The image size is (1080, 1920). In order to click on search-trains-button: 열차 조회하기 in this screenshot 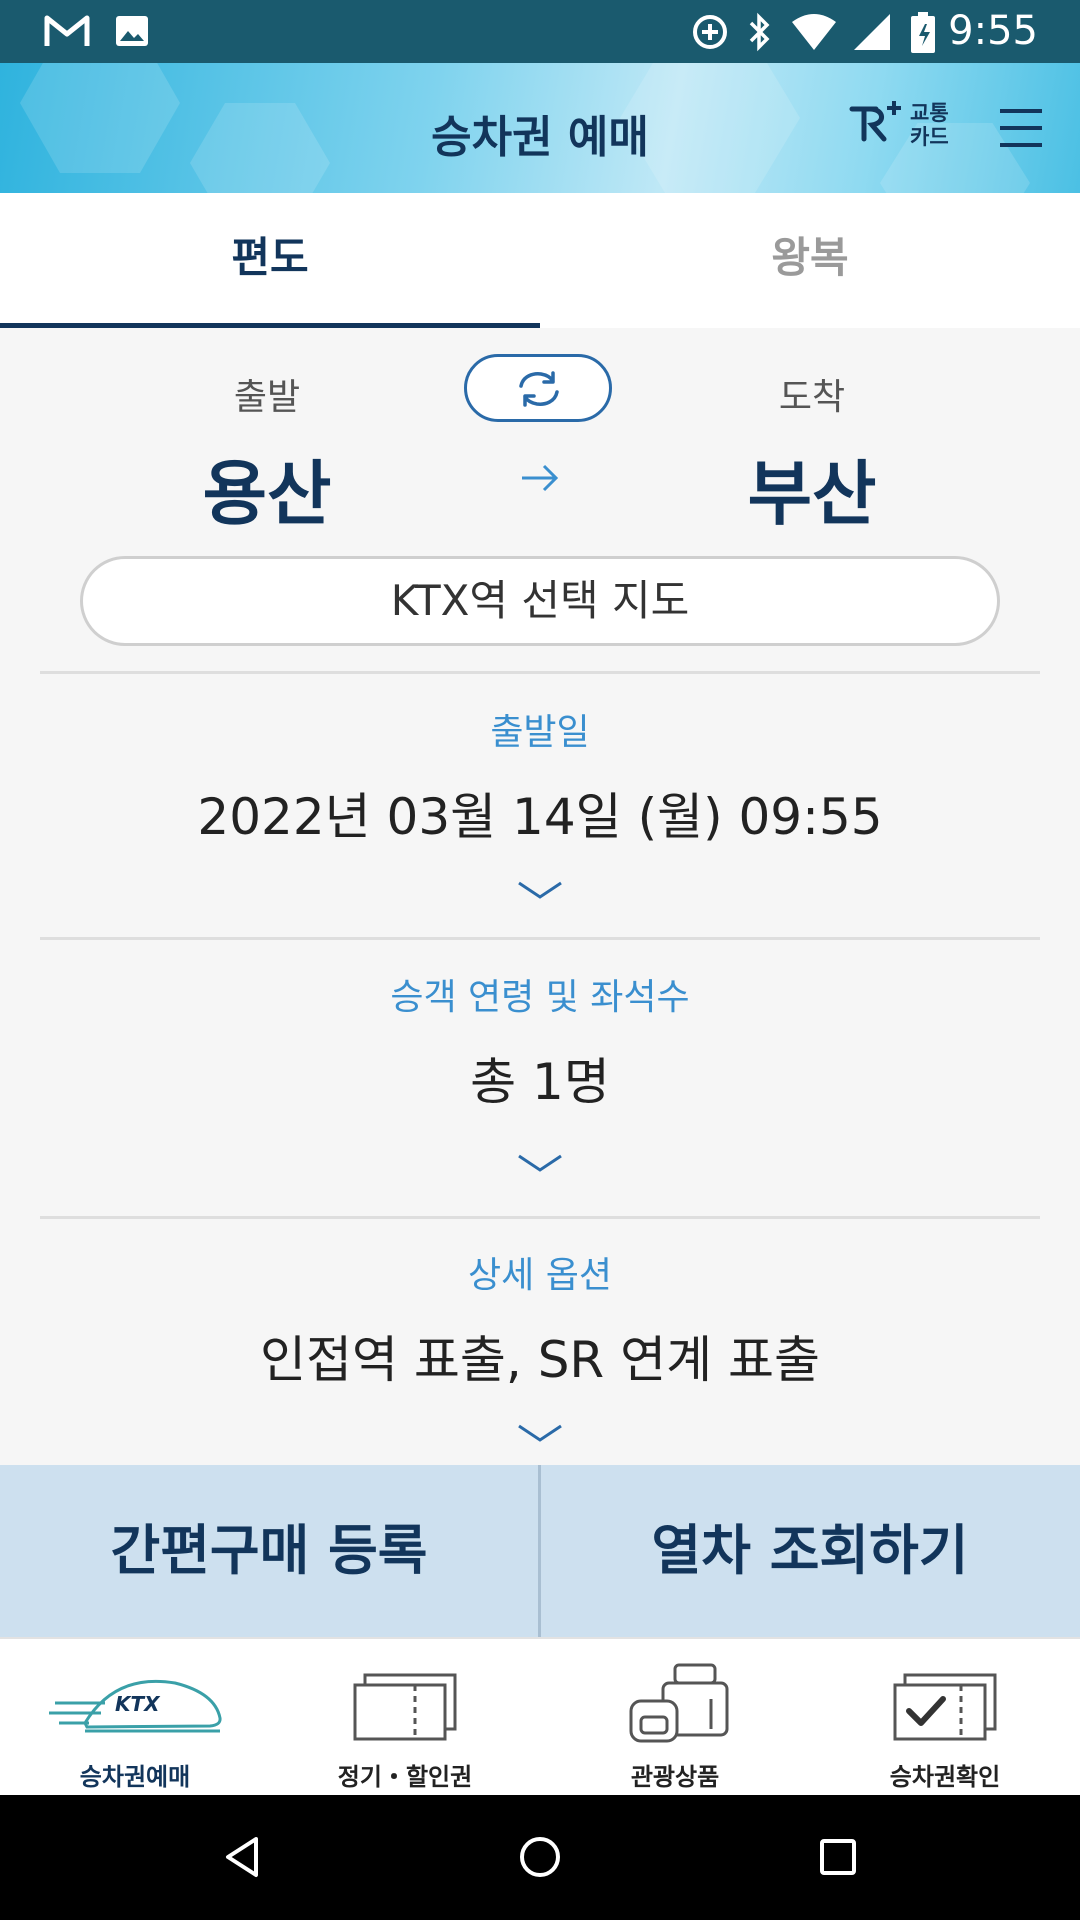, I will do `click(810, 1551)`.